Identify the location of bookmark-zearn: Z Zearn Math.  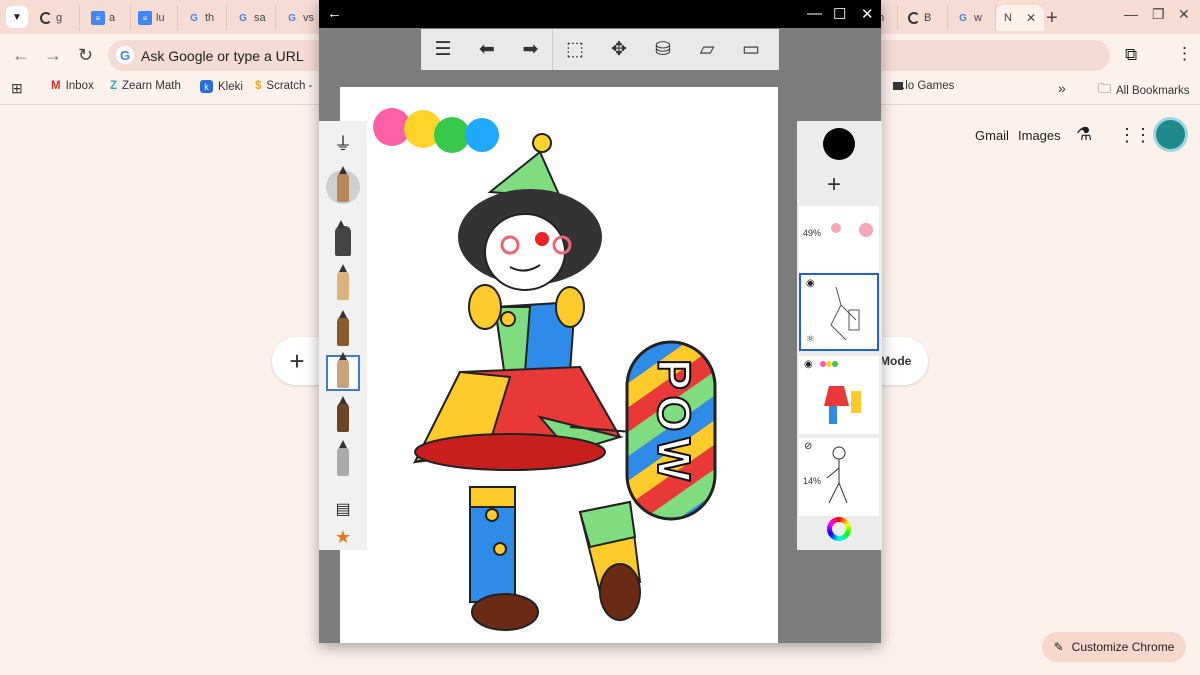
(145, 86).